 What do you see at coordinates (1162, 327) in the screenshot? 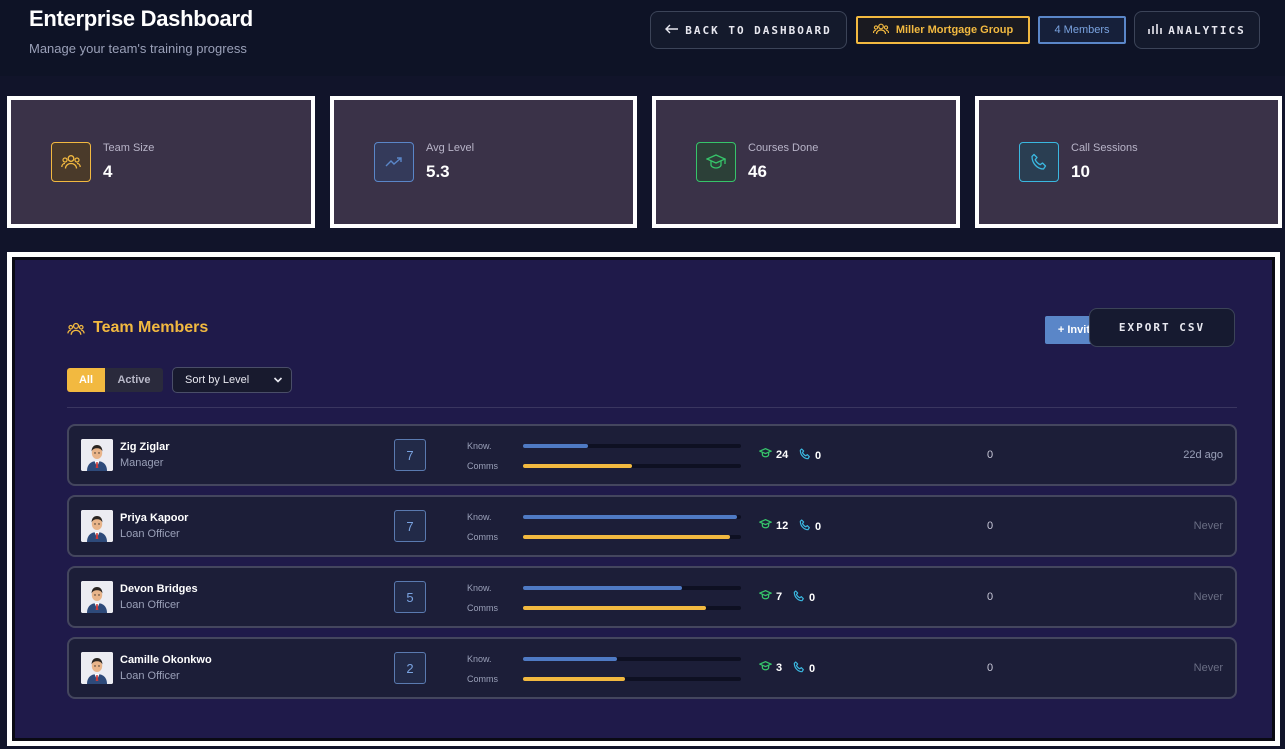
I see `export-csv-button: EXPORT CSV` at bounding box center [1162, 327].